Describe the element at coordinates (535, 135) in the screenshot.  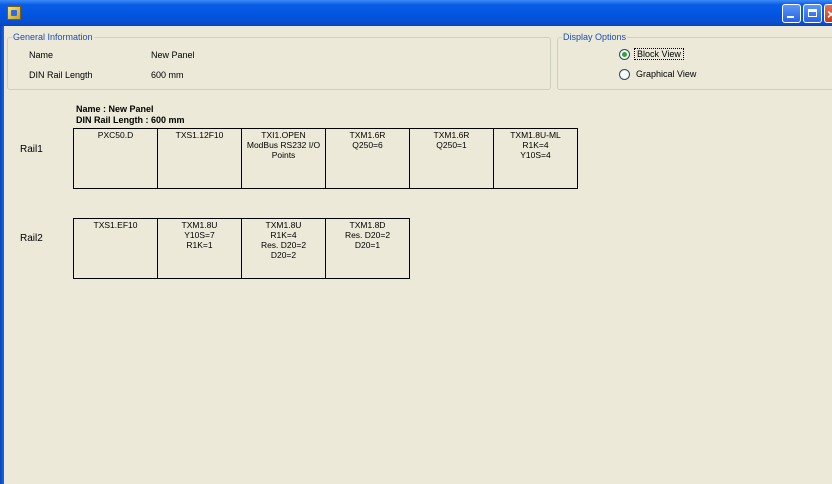
I see `module-line: TXM1.8U-ML` at that location.